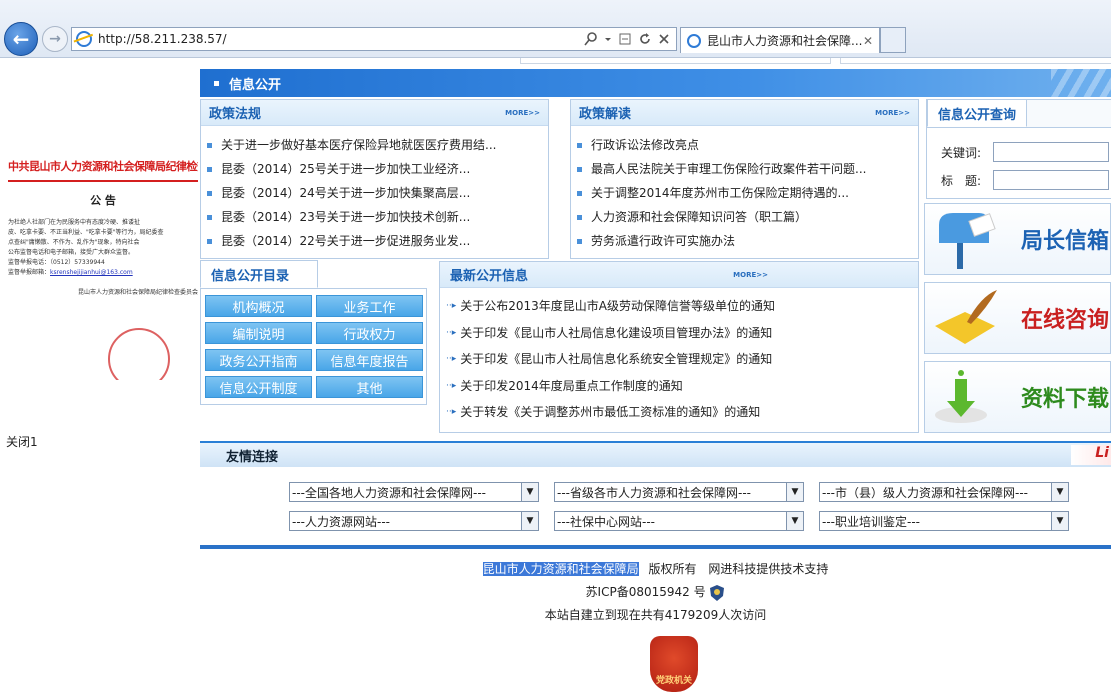 Image resolution: width=1111 pixels, height=692 pixels. What do you see at coordinates (258, 387) in the screenshot?
I see `catalog-item: 信息公开制度` at bounding box center [258, 387].